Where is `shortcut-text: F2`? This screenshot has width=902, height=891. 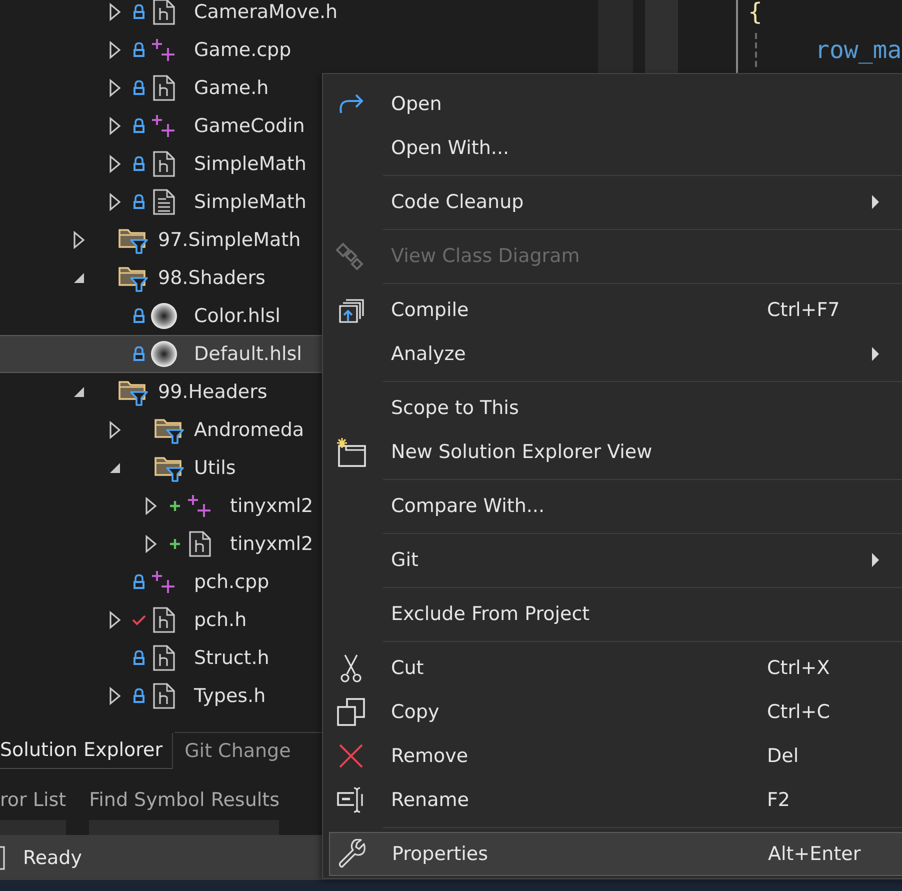
shortcut-text: F2 is located at coordinates (778, 800).